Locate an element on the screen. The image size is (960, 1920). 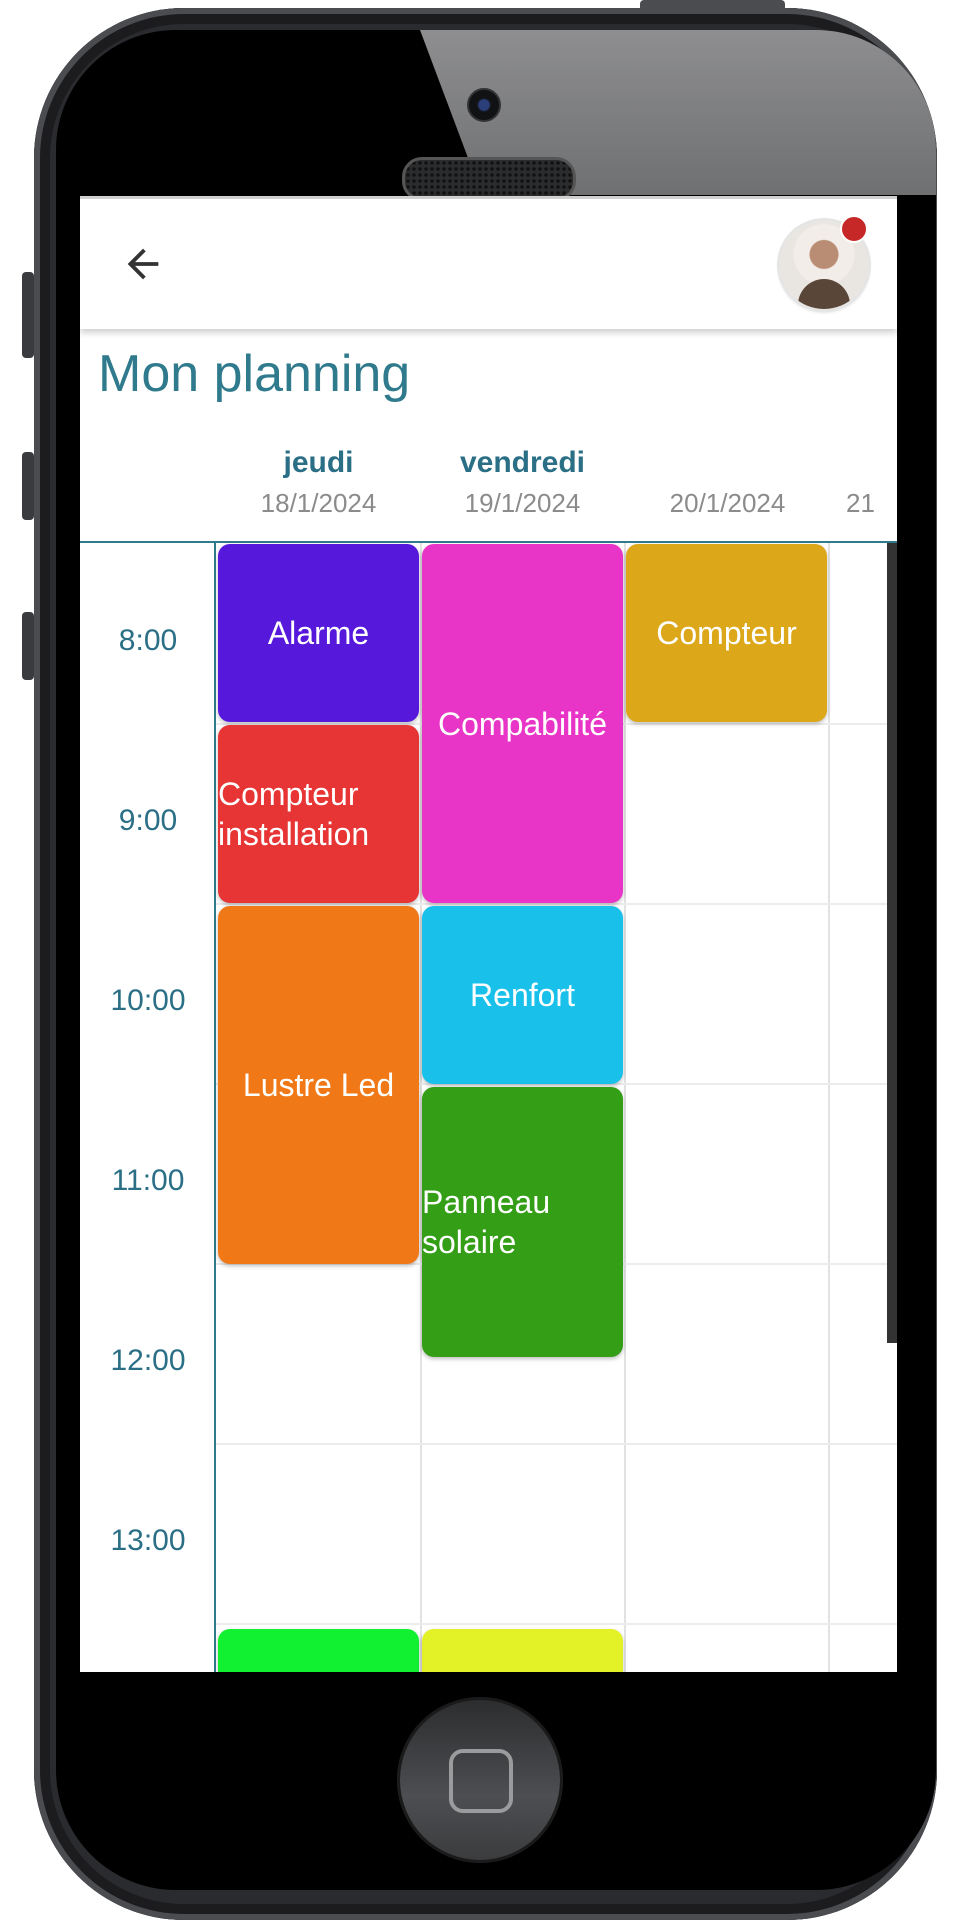
day-name: vendredi is located at coordinates (522, 462).